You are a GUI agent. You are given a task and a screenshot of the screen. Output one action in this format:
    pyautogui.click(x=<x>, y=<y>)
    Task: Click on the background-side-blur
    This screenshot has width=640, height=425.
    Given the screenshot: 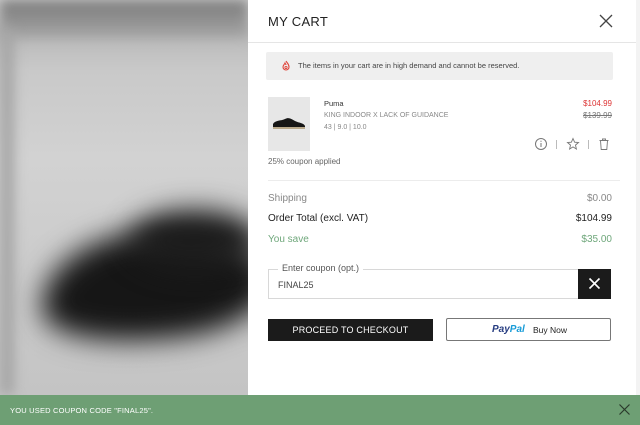 What is the action you would take?
    pyautogui.click(x=7, y=212)
    